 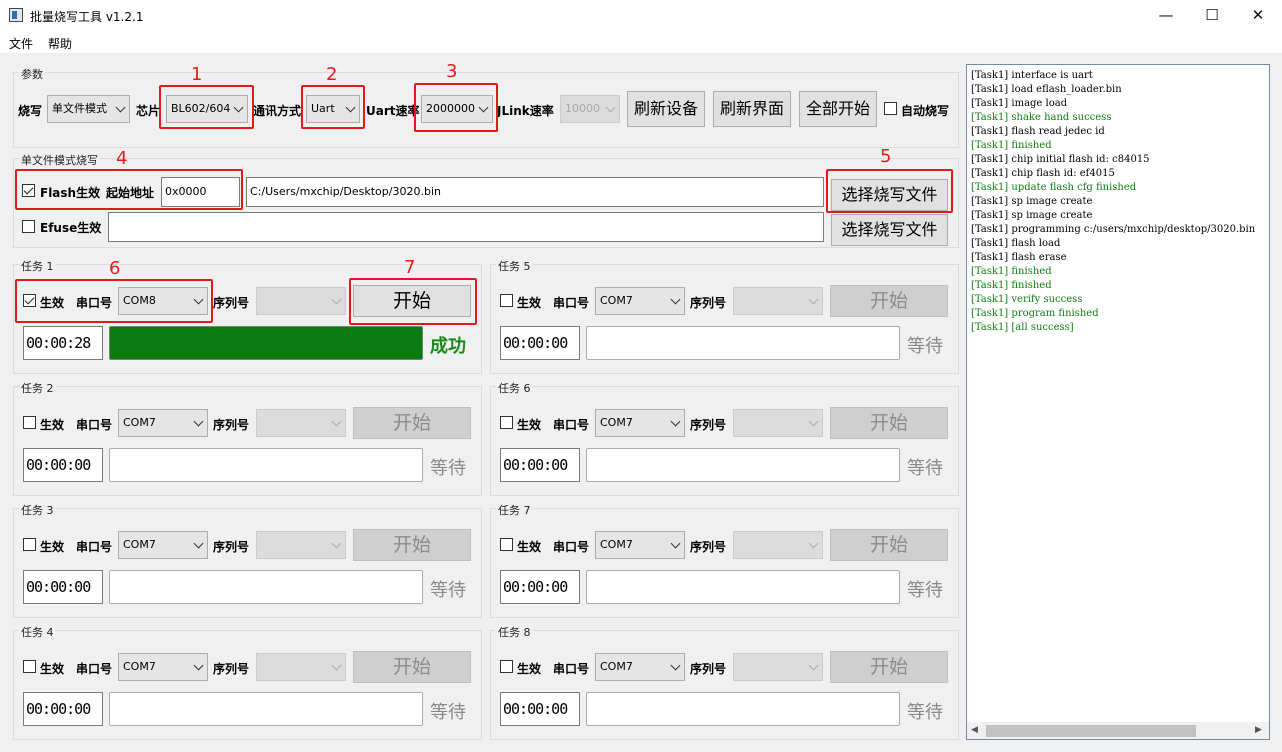 I want to click on efuse-enable-label: Efuse生效, so click(x=71, y=228).